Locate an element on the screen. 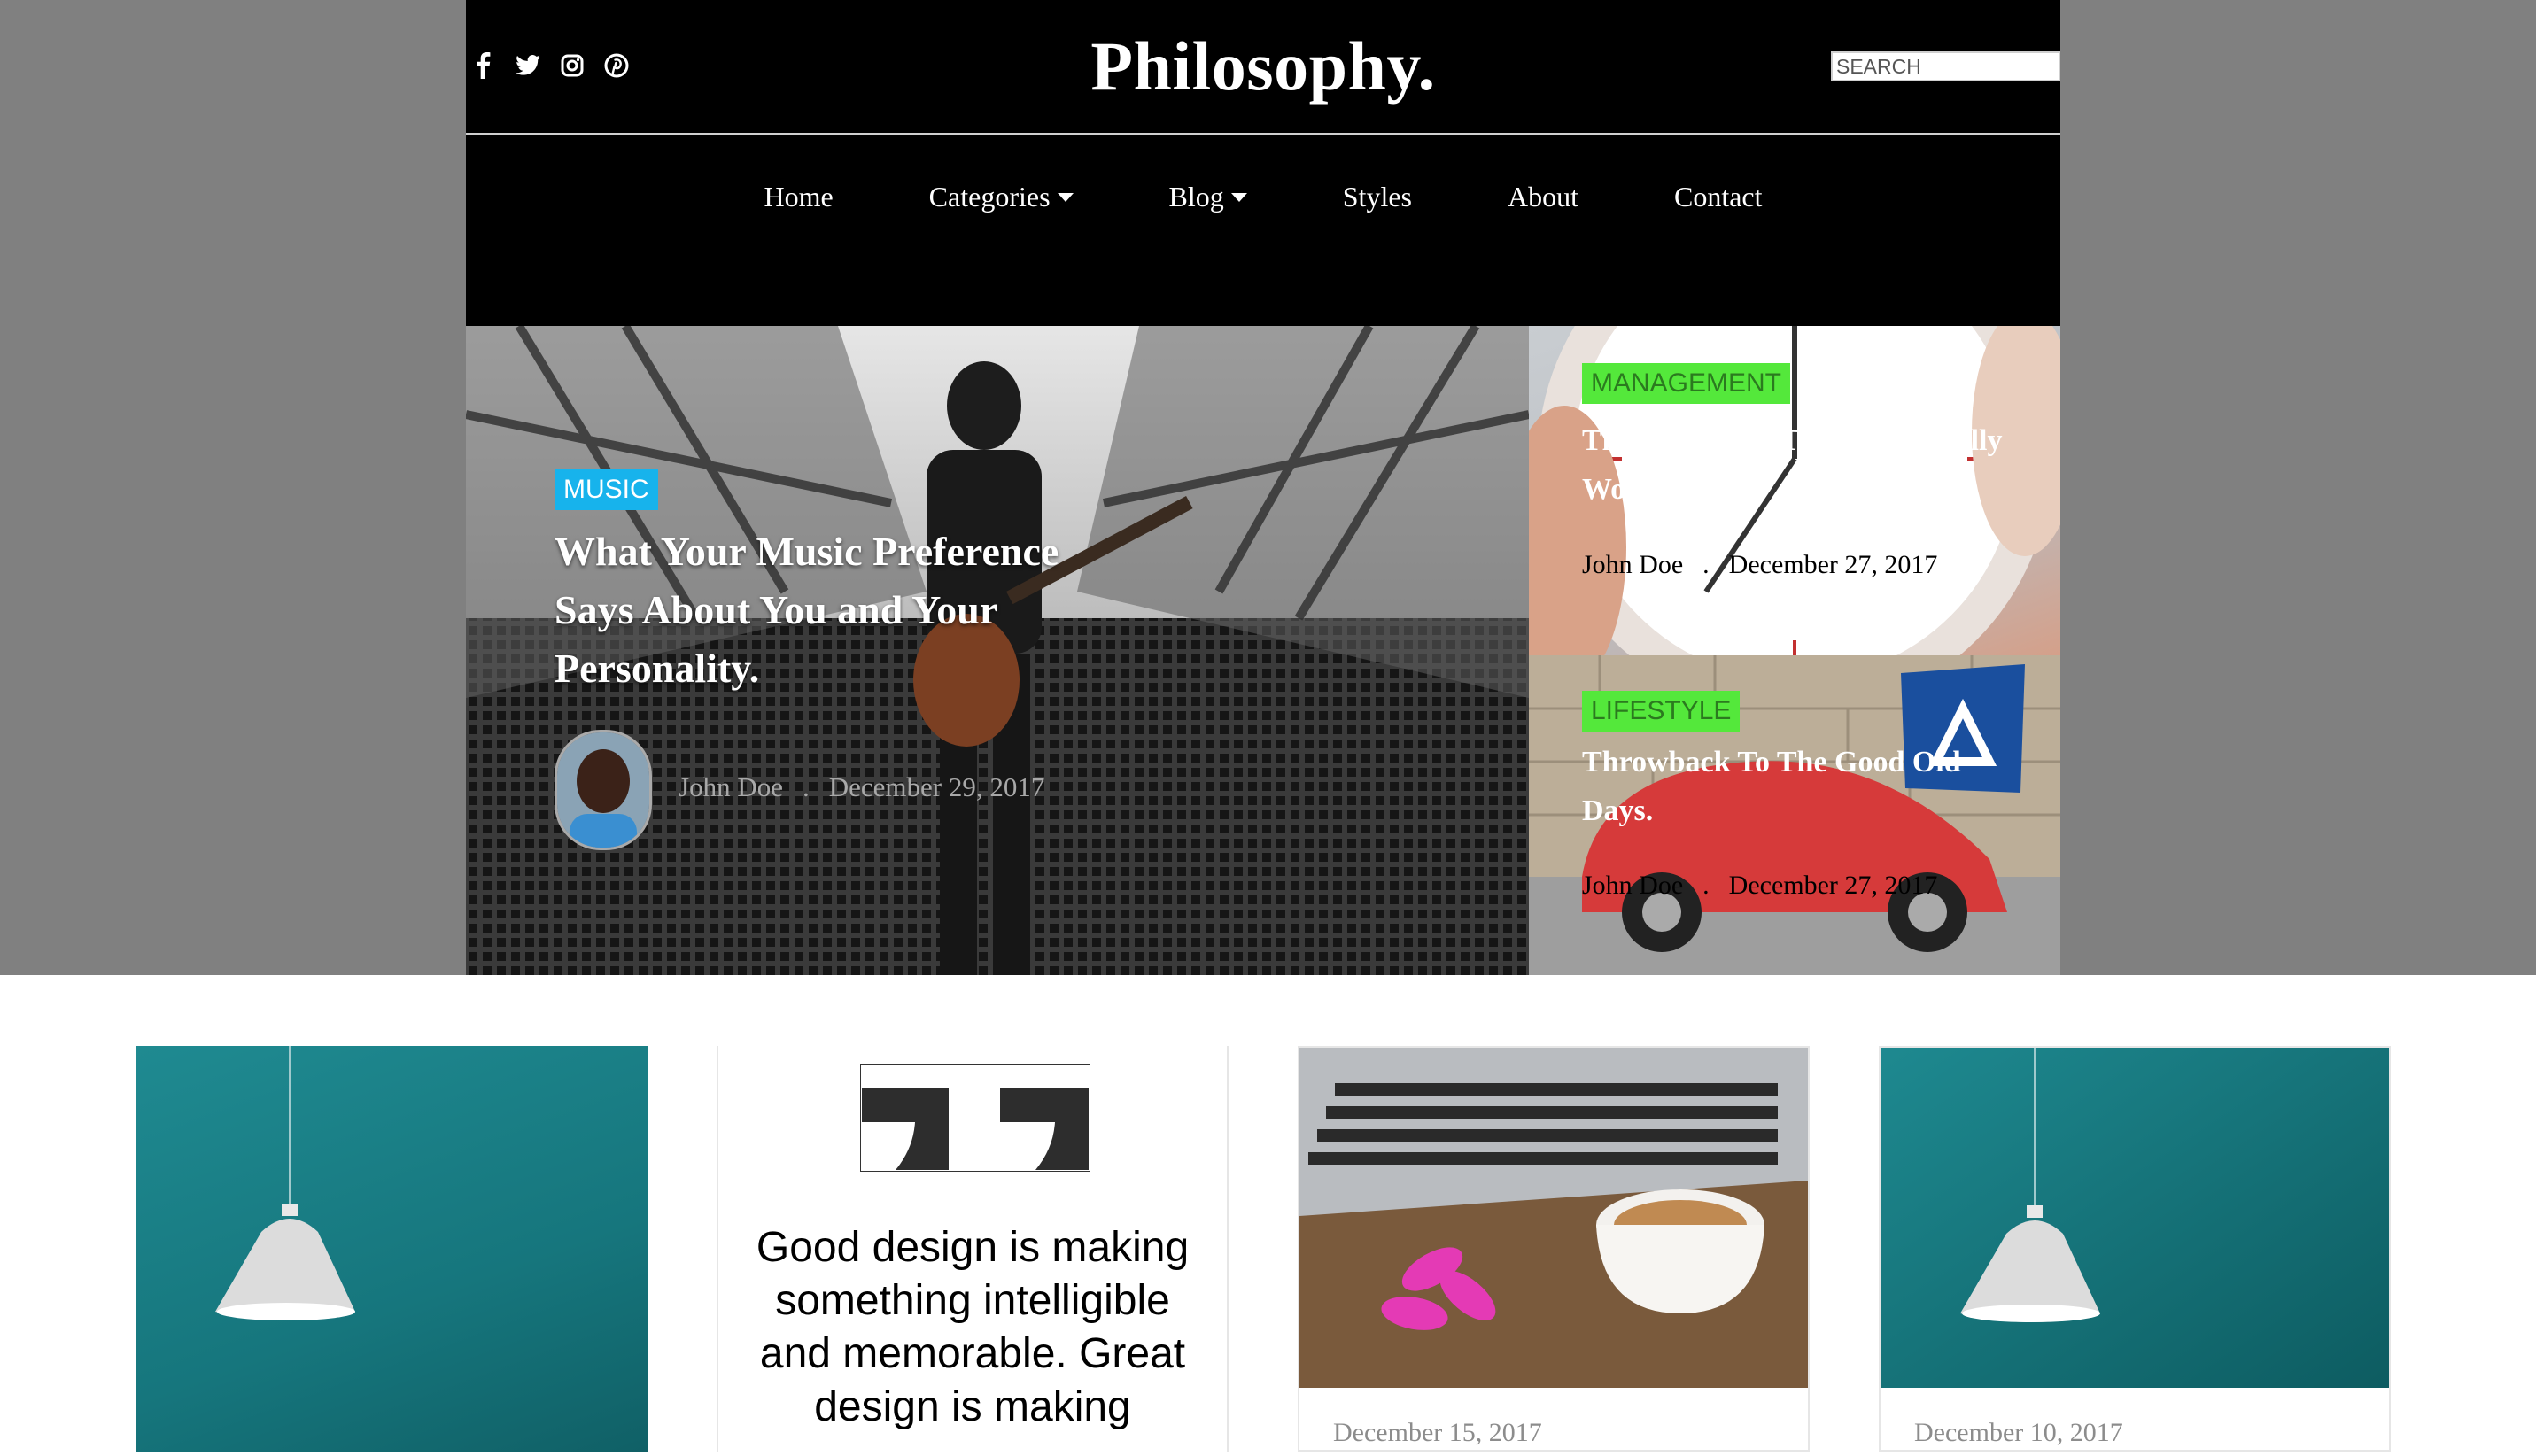 Image resolution: width=2536 pixels, height=1456 pixels. header-divider is located at coordinates (1263, 134).